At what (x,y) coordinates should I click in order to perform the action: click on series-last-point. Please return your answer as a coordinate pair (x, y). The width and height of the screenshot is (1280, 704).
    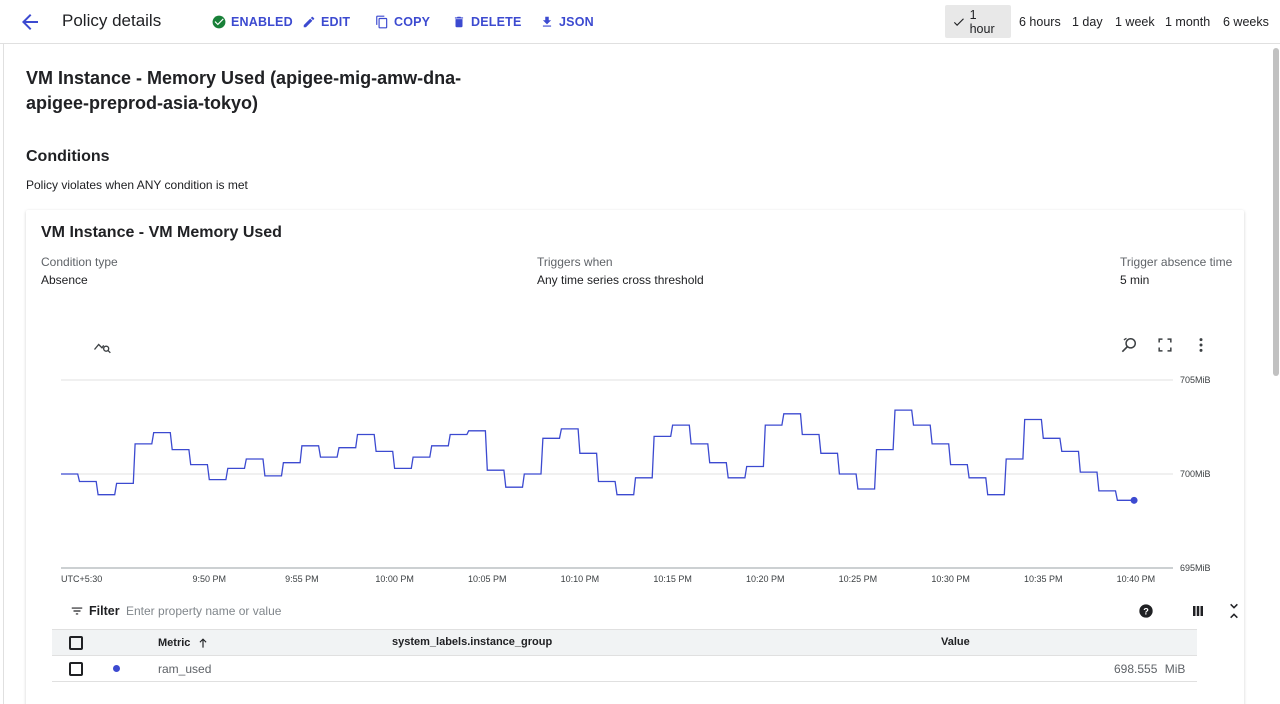
    Looking at the image, I should click on (1134, 500).